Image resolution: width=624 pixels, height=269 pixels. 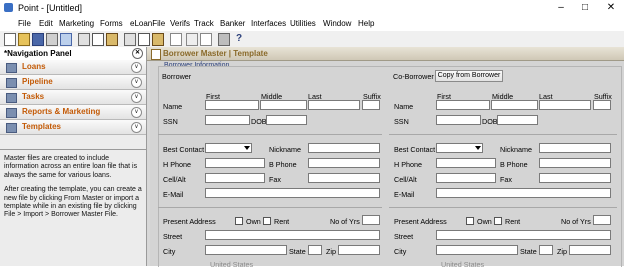 What do you see at coordinates (611, 8) in the screenshot?
I see `close-button: ✕` at bounding box center [611, 8].